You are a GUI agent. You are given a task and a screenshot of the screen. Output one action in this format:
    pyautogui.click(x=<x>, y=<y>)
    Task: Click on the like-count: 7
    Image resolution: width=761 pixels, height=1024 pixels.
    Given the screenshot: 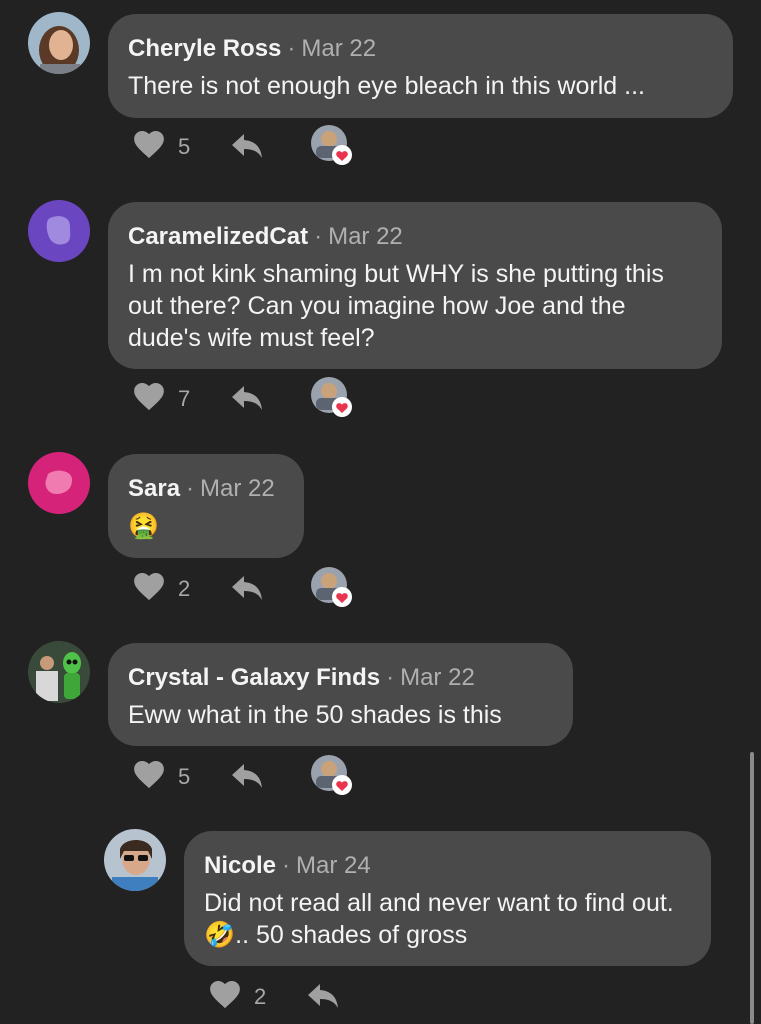 What is the action you would take?
    pyautogui.click(x=184, y=398)
    